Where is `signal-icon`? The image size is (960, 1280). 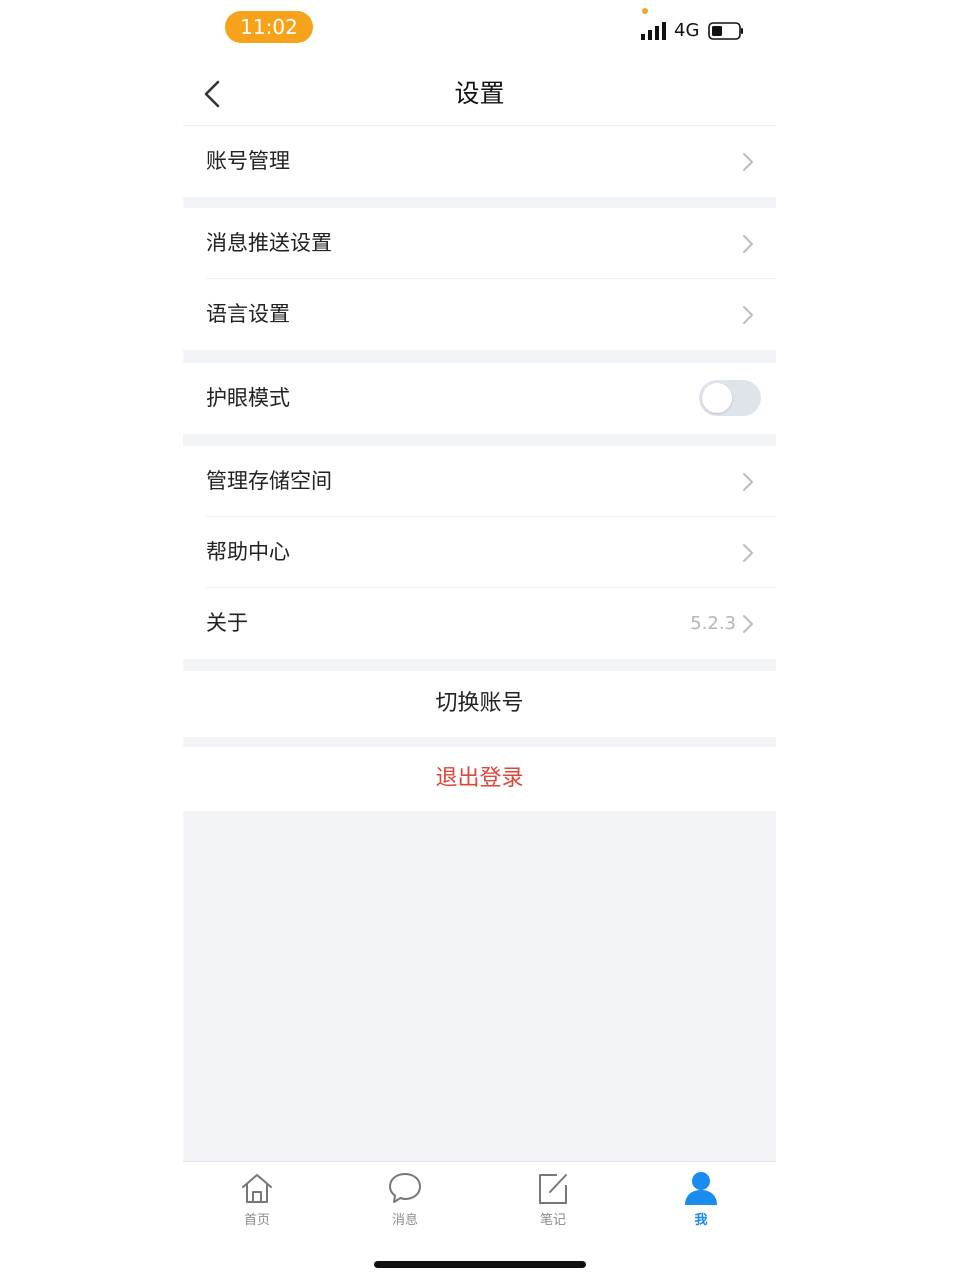
signal-icon is located at coordinates (653, 31).